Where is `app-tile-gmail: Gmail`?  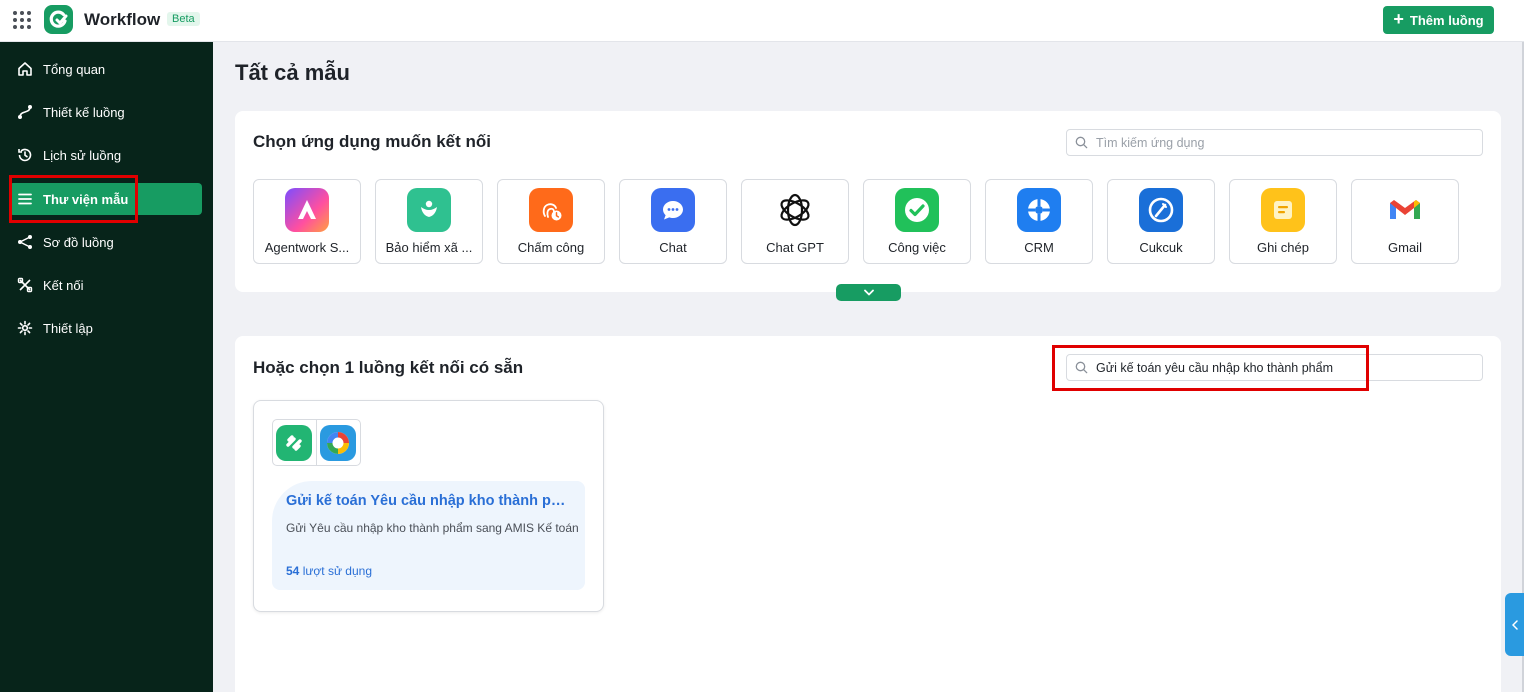 app-tile-gmail: Gmail is located at coordinates (1405, 221).